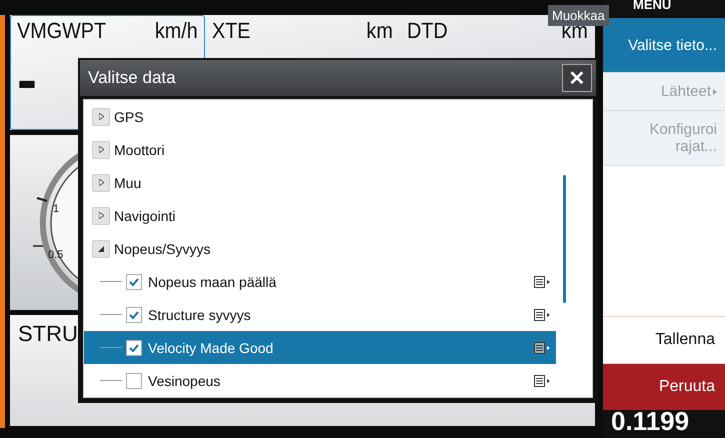  Describe the element at coordinates (213, 282) in the screenshot. I see `tree-item-label: Nopeus maan päällä` at that location.